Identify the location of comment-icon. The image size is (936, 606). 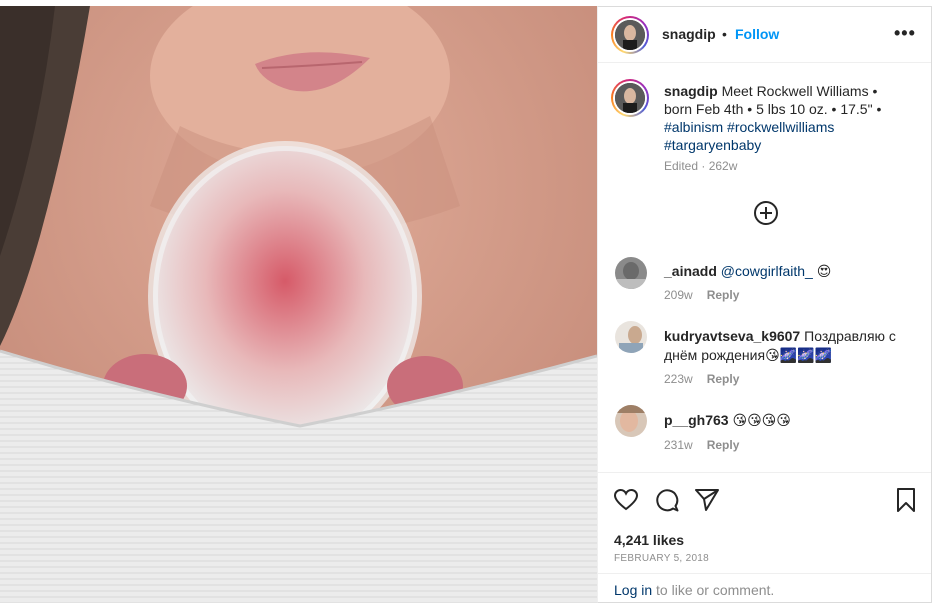
(667, 500).